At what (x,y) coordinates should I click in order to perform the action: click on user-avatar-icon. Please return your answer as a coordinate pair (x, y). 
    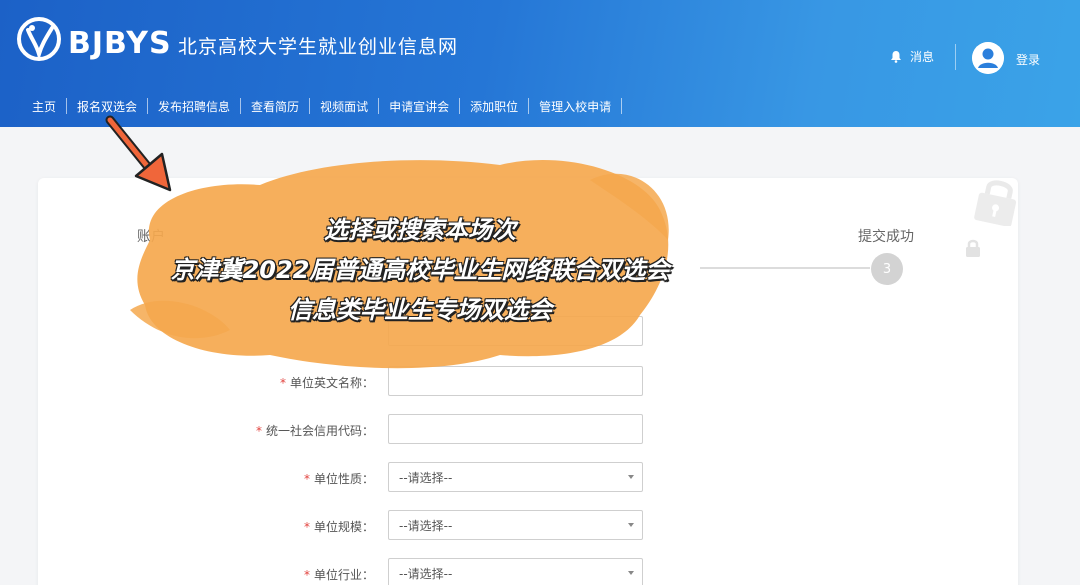
    Looking at the image, I should click on (988, 58).